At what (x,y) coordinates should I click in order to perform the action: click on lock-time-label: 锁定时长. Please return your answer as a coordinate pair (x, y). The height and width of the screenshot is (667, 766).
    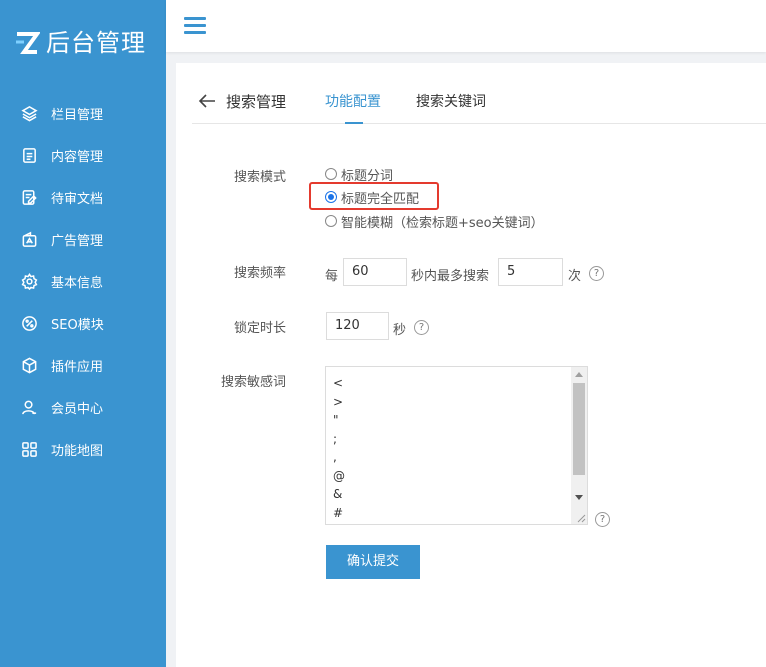
    Looking at the image, I should click on (260, 328).